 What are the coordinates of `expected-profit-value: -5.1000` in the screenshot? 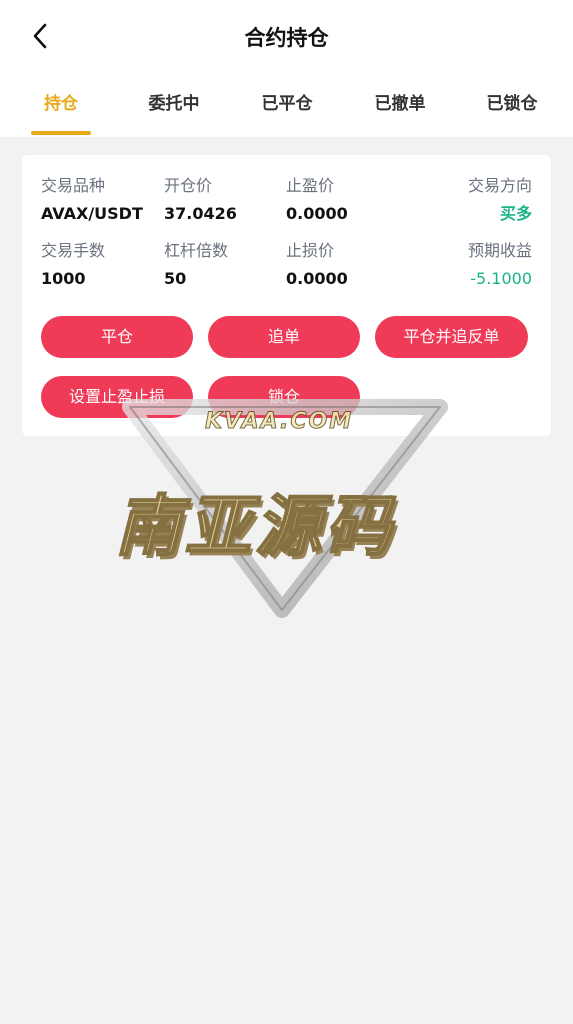 It's located at (501, 278).